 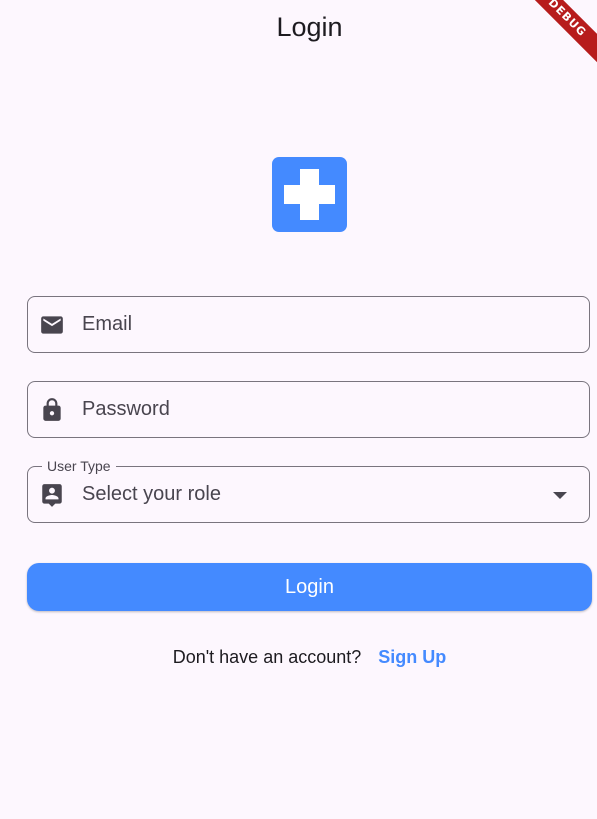 What do you see at coordinates (126, 409) in the screenshot?
I see `password-placeholder: Password` at bounding box center [126, 409].